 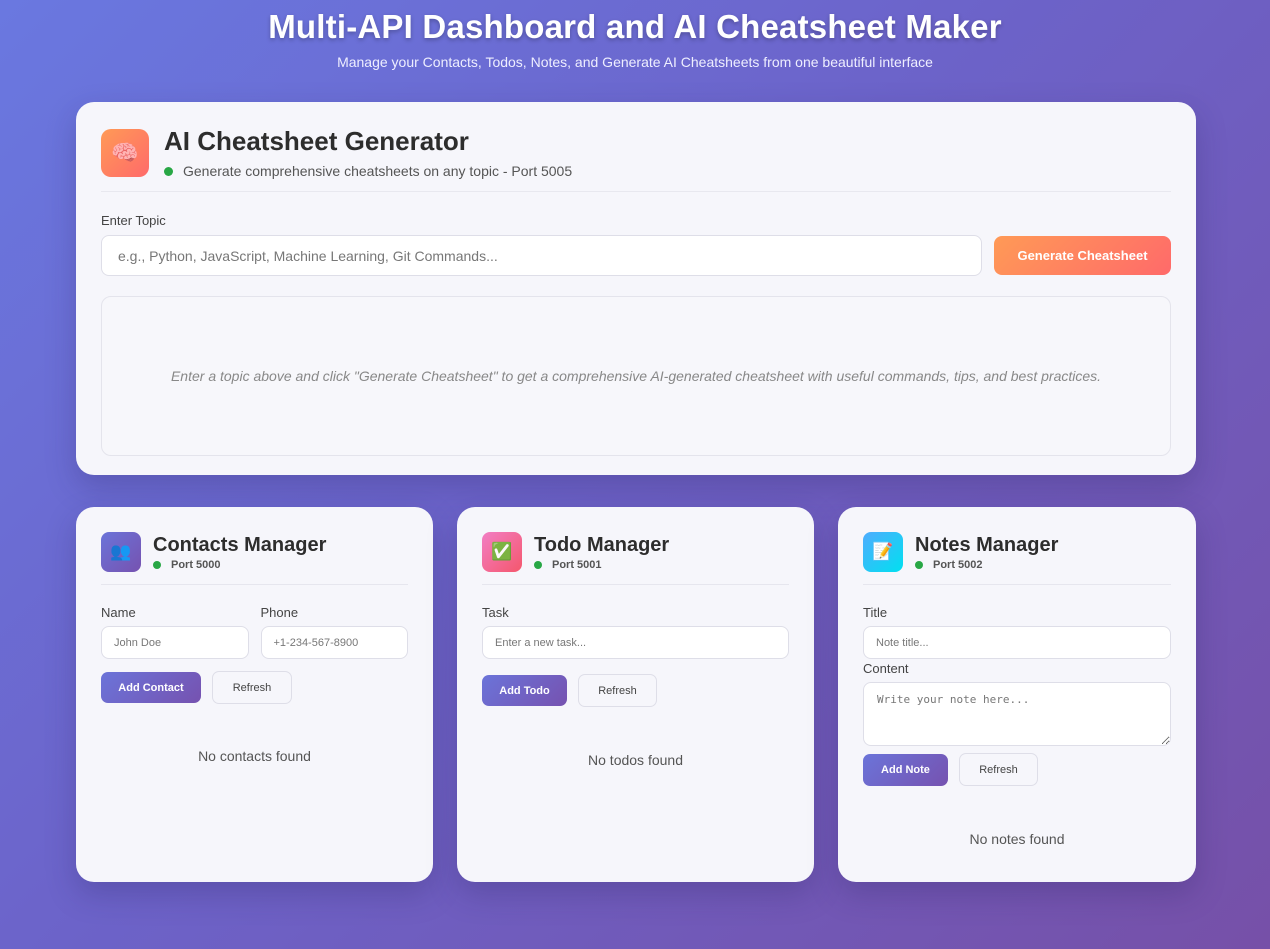 I want to click on topic-input, so click(x=541, y=255).